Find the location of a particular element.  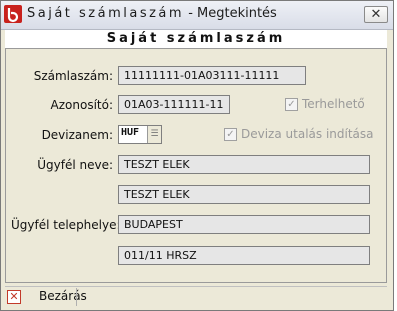

client-name-label: Ügyfél neve: is located at coordinates (75, 165).